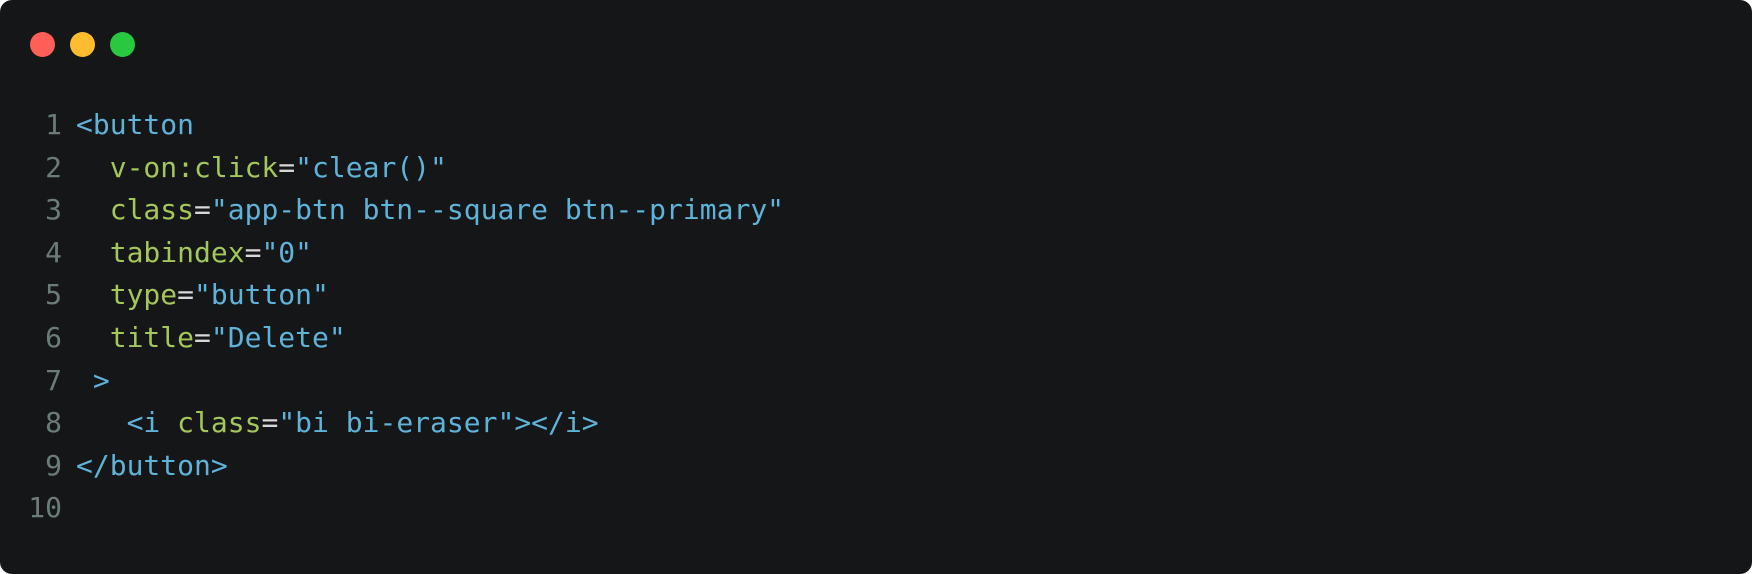  Describe the element at coordinates (278, 337) in the screenshot. I see `code-token: "Delete"` at that location.